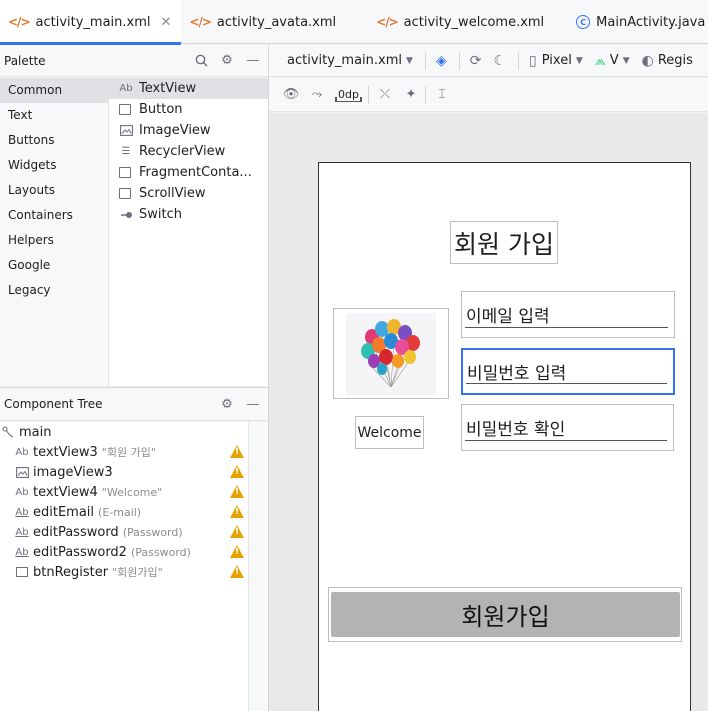  What do you see at coordinates (389, 432) in the screenshot?
I see `preview-welcome-textview: Welcome` at bounding box center [389, 432].